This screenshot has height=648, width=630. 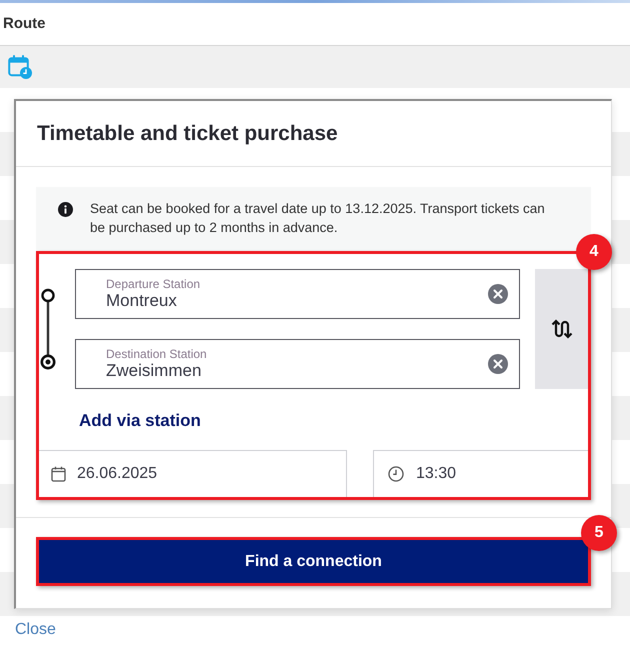 I want to click on annotation-badge: 4, so click(x=594, y=252).